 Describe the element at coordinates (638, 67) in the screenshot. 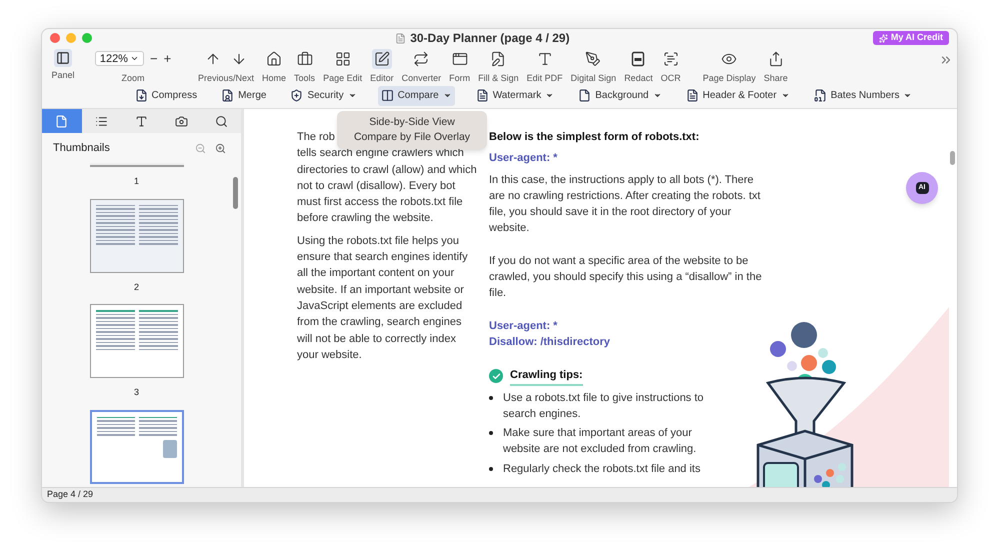

I see `toolbar-button: Redact` at that location.